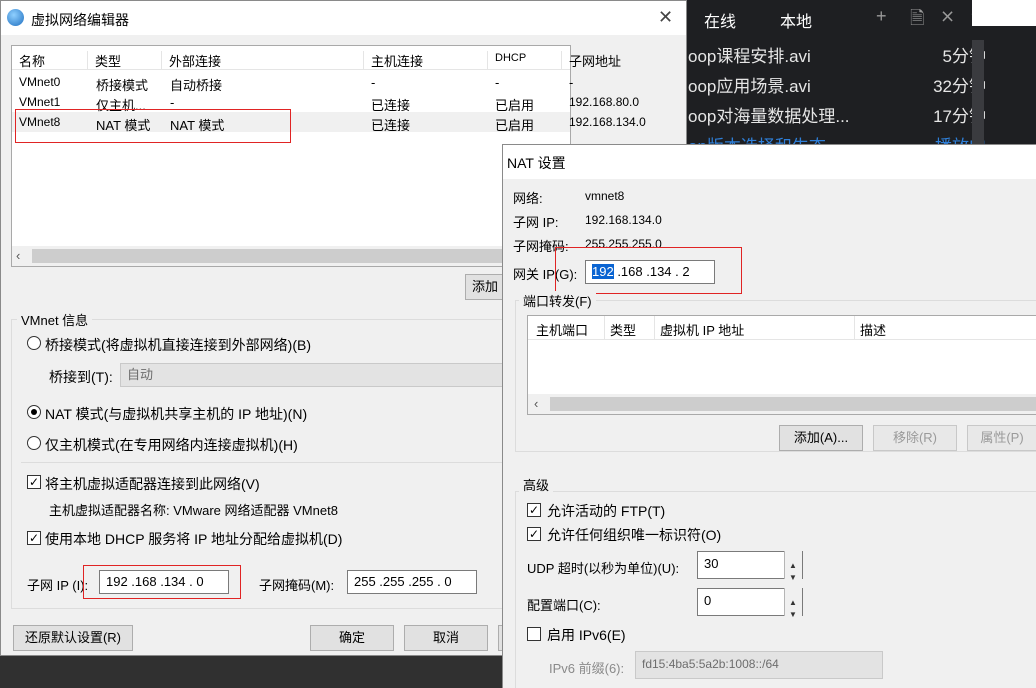 This screenshot has width=1036, height=688. I want to click on playlist-scrollbar, so click(978, 100).